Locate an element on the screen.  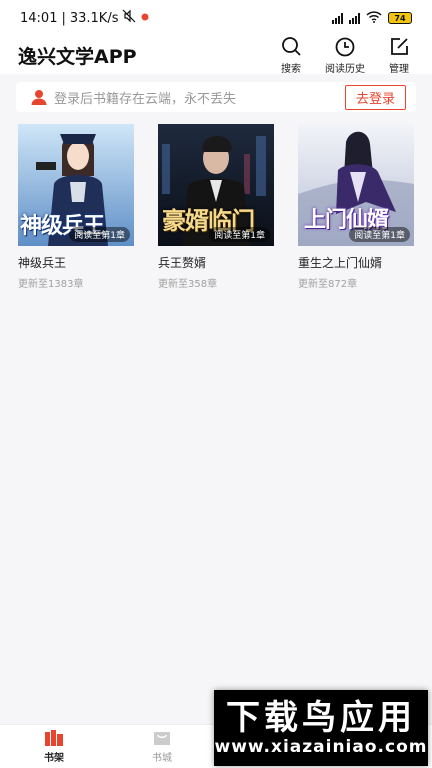
signal-icon is located at coordinates (337, 18).